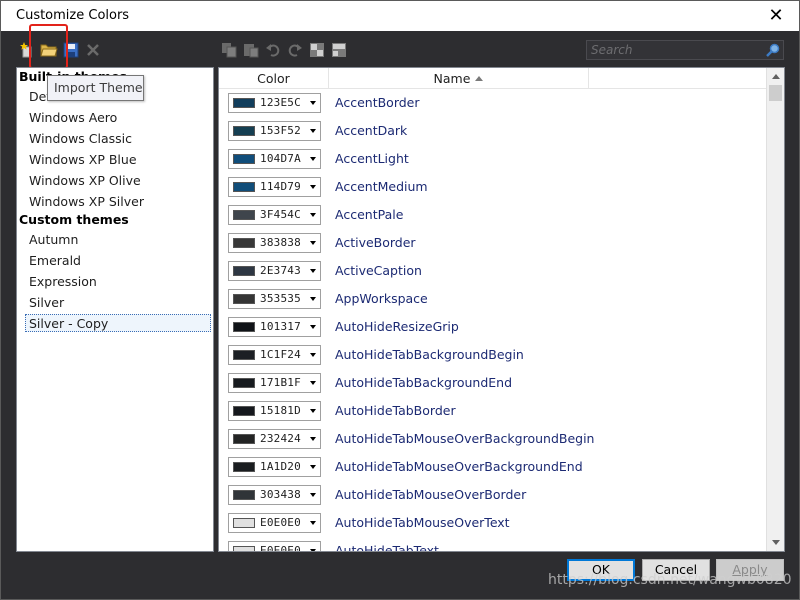  I want to click on paste-button, so click(251, 50).